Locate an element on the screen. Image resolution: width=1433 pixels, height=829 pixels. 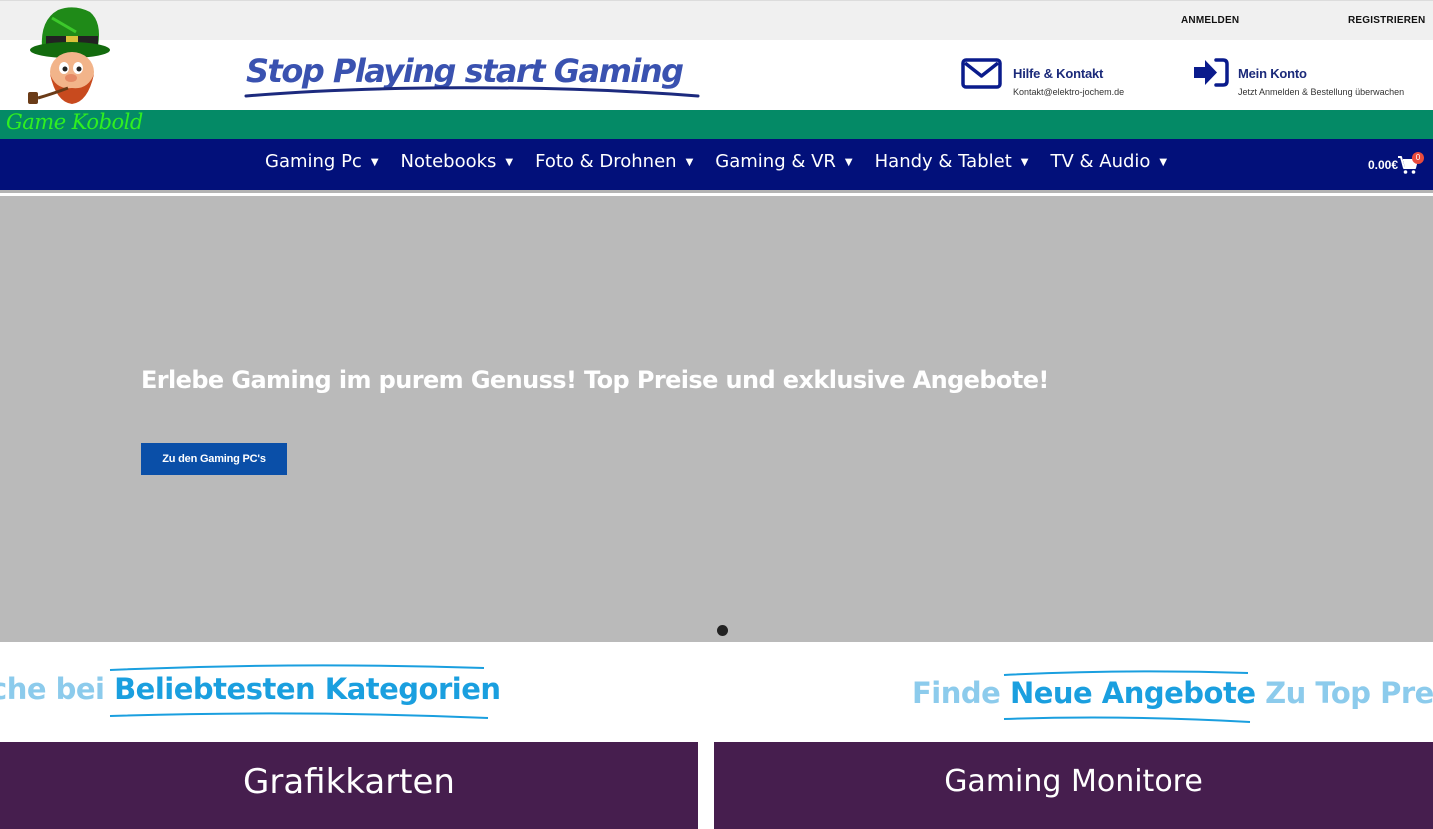
account-subtitle: Jetzt Anmelden & Bestellung überwachen is located at coordinates (1321, 92).